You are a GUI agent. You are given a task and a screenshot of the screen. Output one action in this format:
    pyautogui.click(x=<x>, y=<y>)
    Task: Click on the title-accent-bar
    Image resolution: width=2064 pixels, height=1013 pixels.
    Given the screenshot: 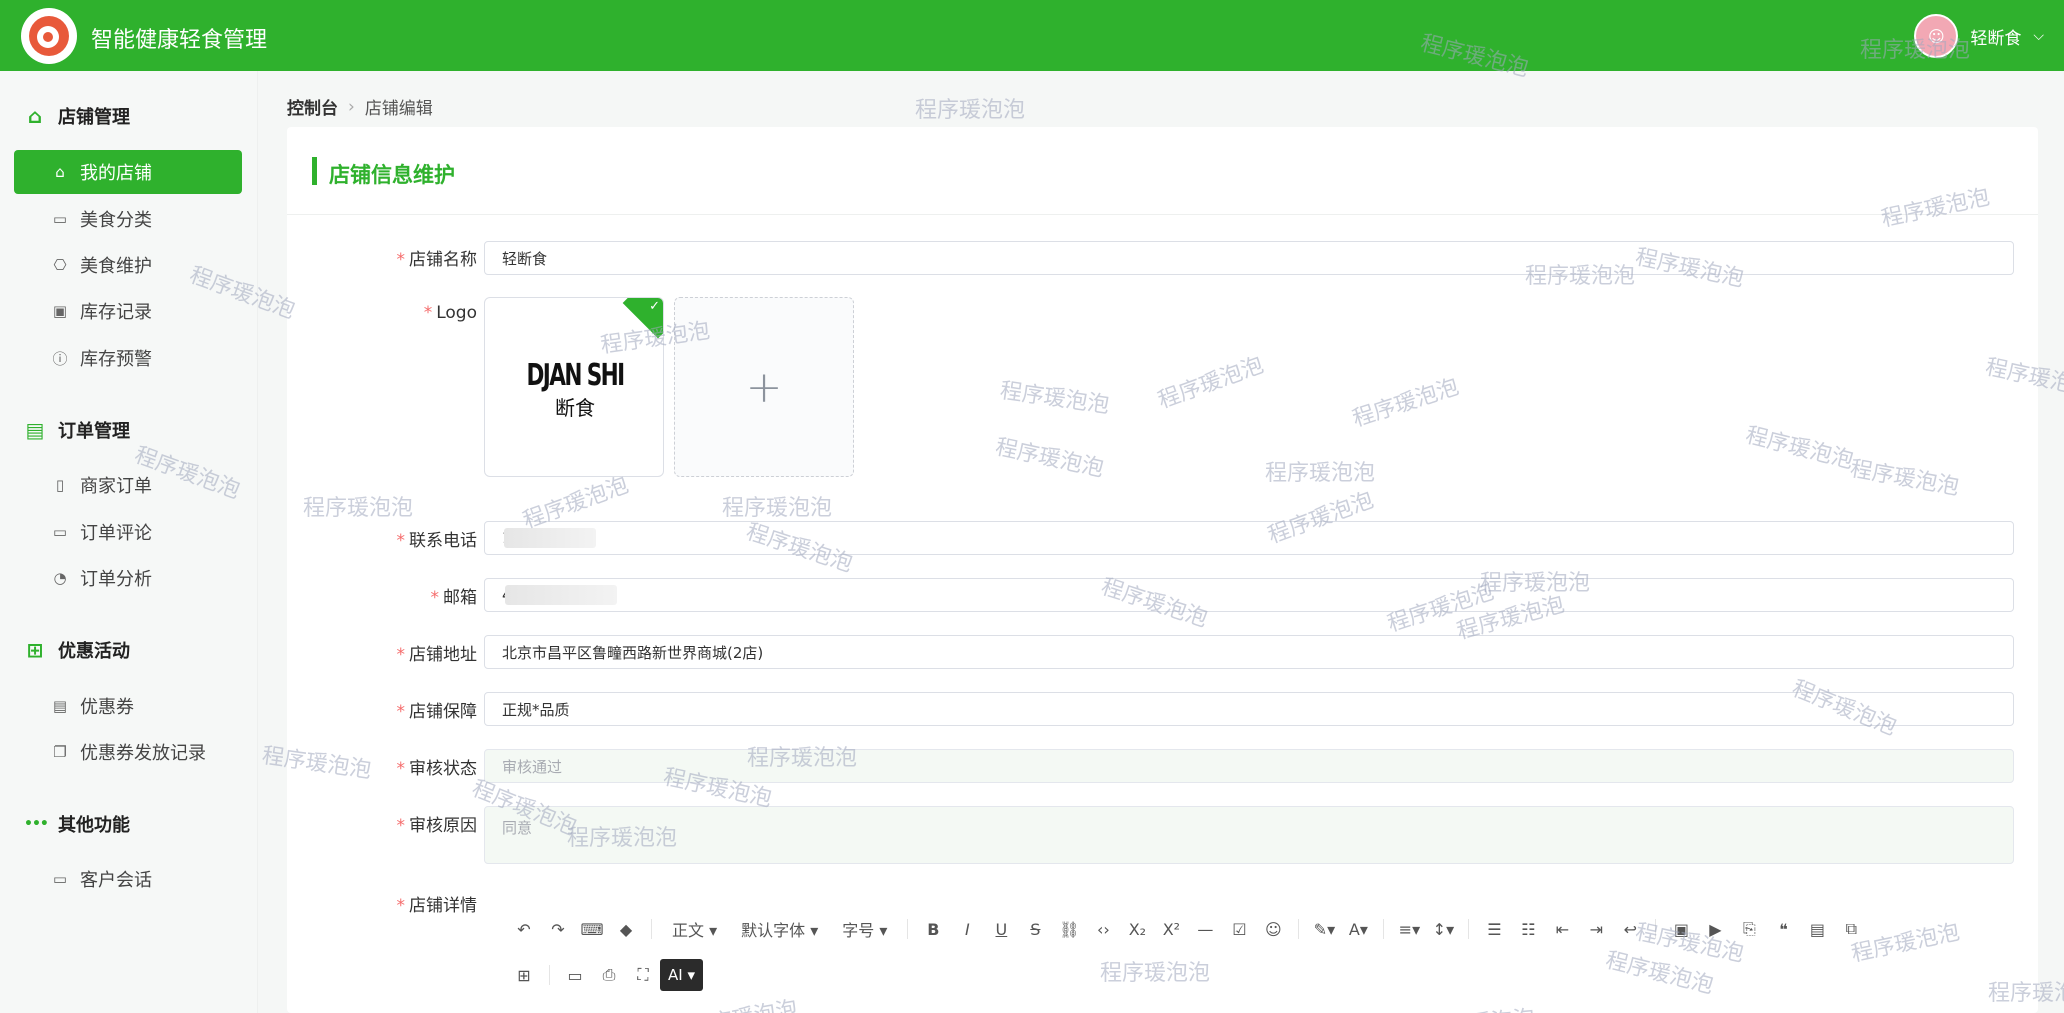 What is the action you would take?
    pyautogui.click(x=314, y=171)
    